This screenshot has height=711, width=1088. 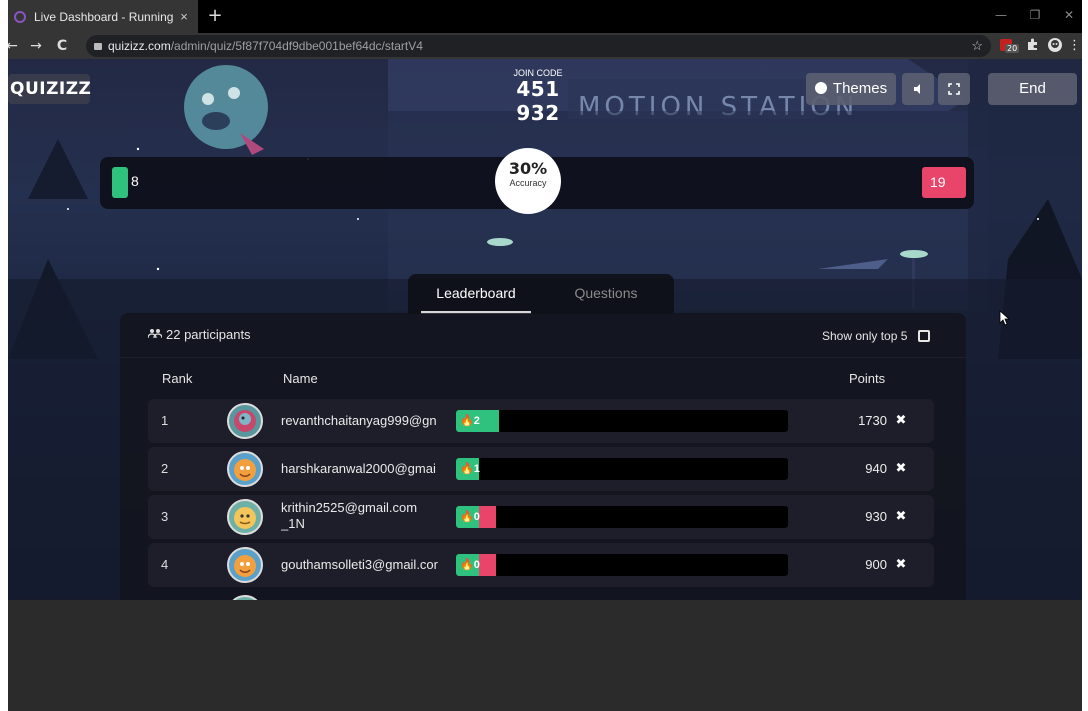 I want to click on column-header-points: Points, so click(x=867, y=378).